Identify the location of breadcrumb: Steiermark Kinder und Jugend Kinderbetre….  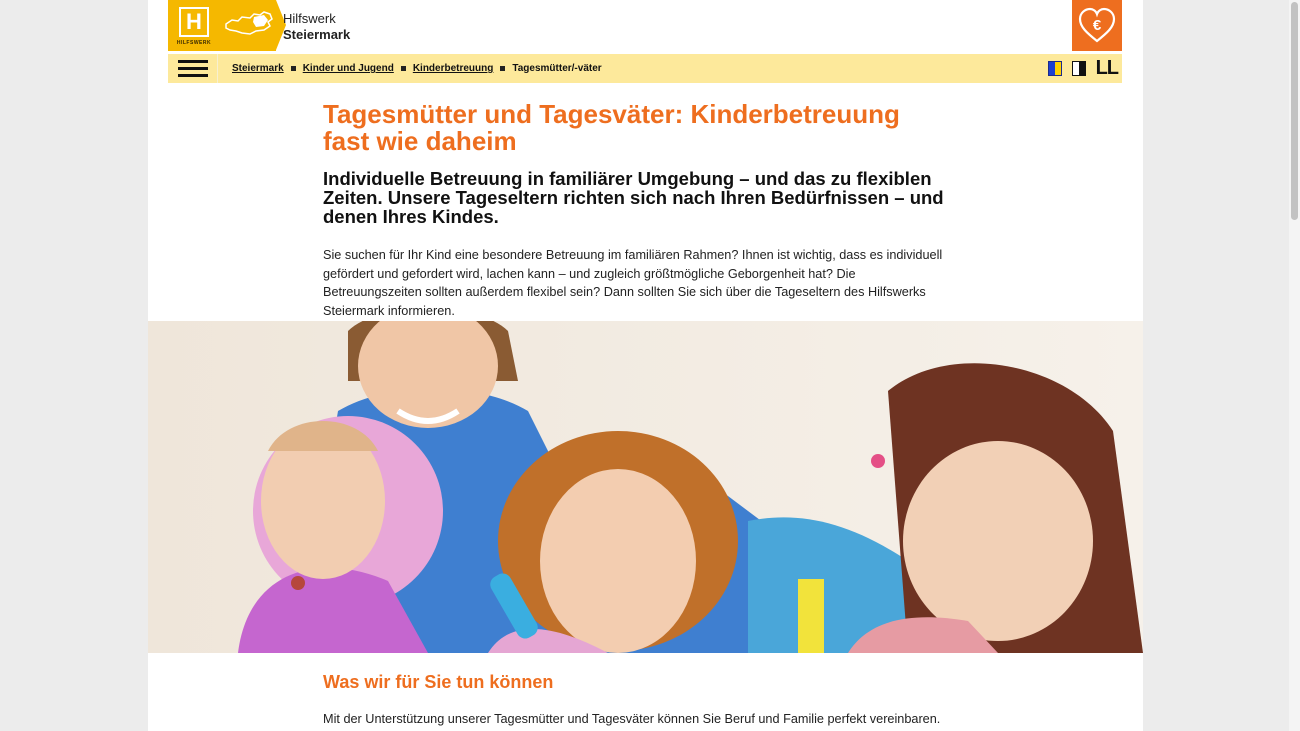
(417, 68).